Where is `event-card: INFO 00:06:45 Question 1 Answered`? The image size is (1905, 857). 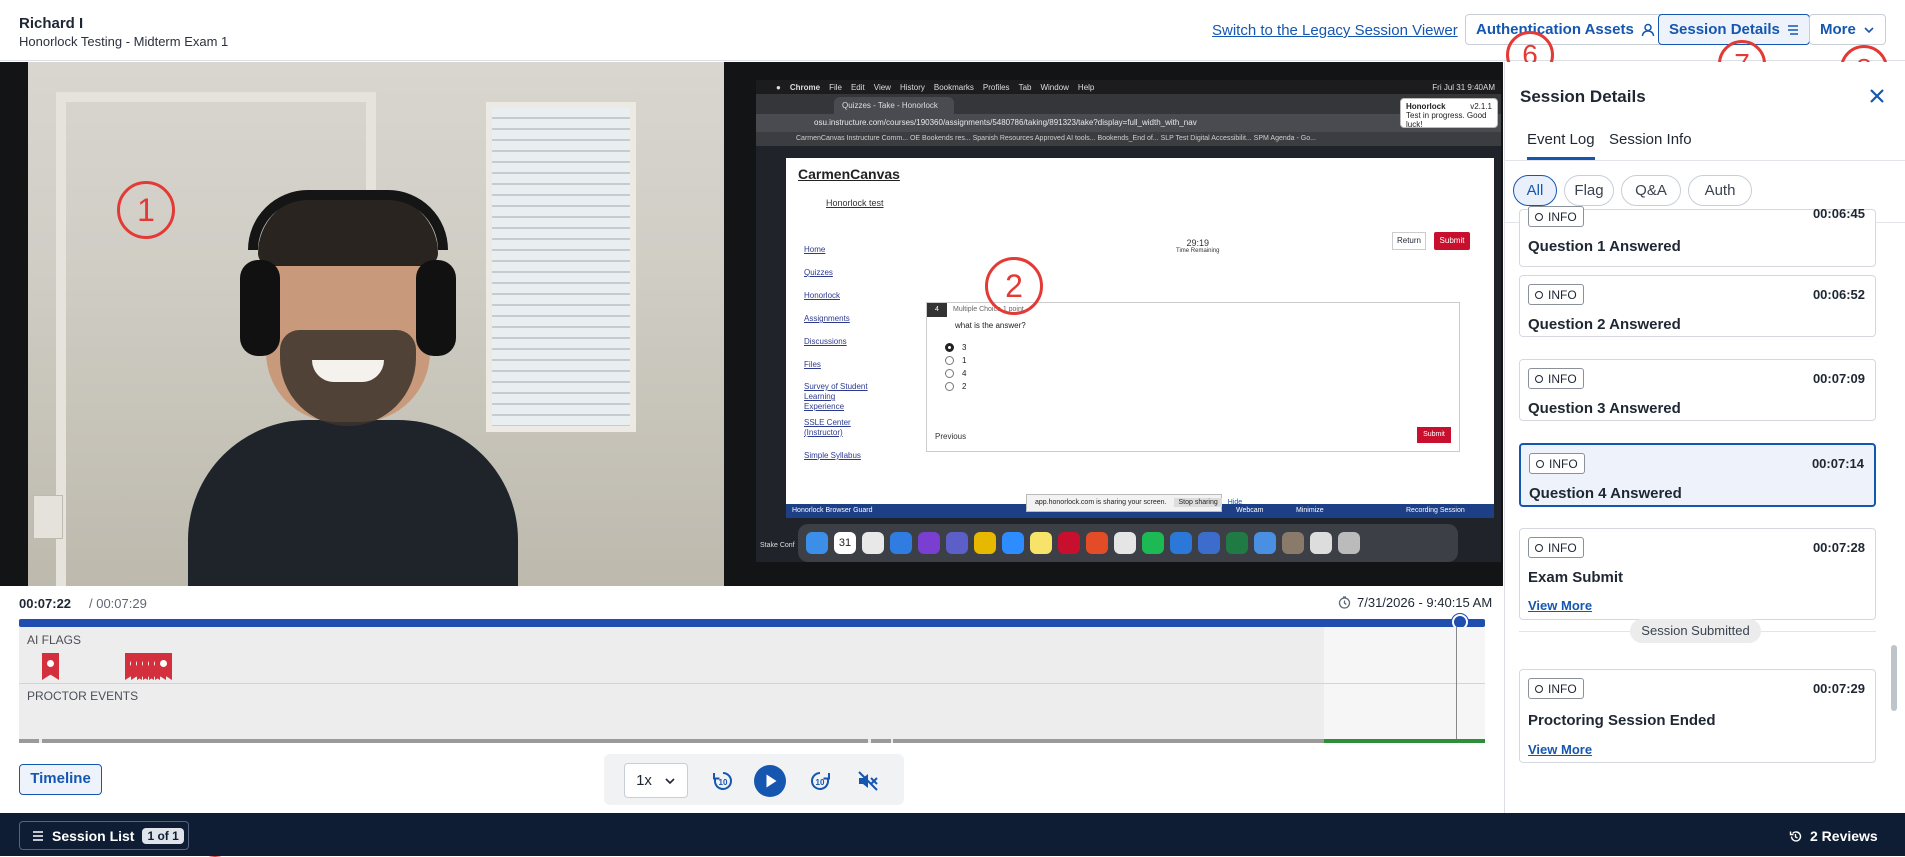 event-card: INFO 00:06:45 Question 1 Answered is located at coordinates (1697, 236).